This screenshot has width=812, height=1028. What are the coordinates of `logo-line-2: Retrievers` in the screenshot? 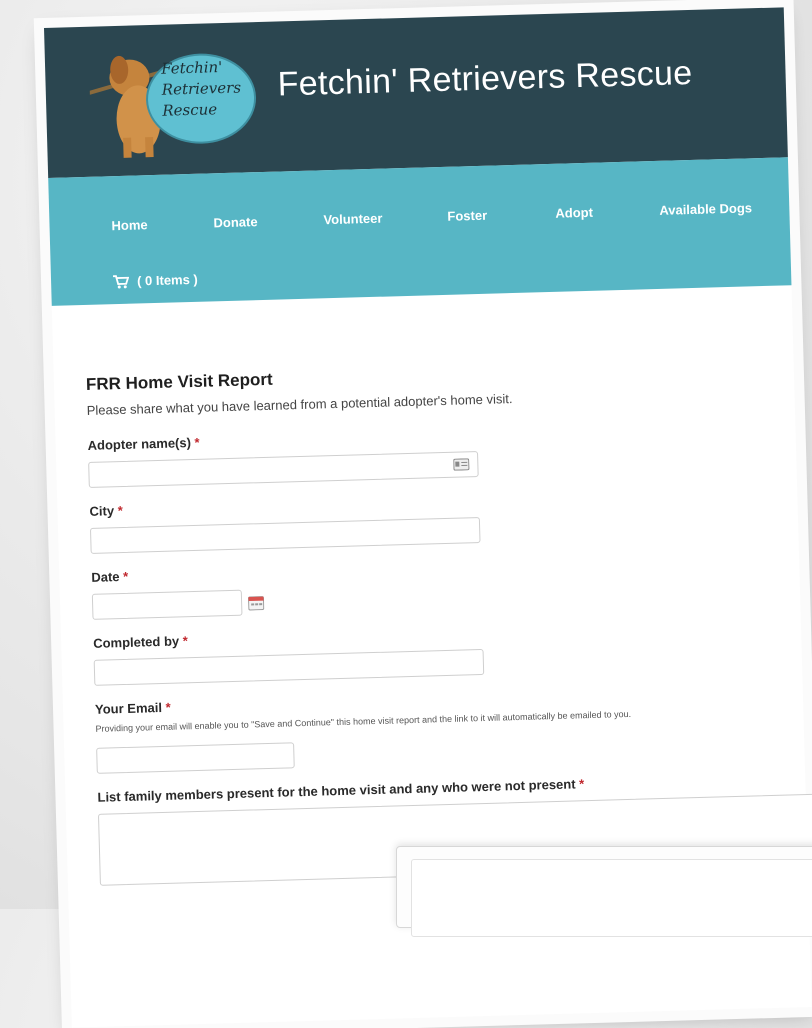 It's located at (201, 89).